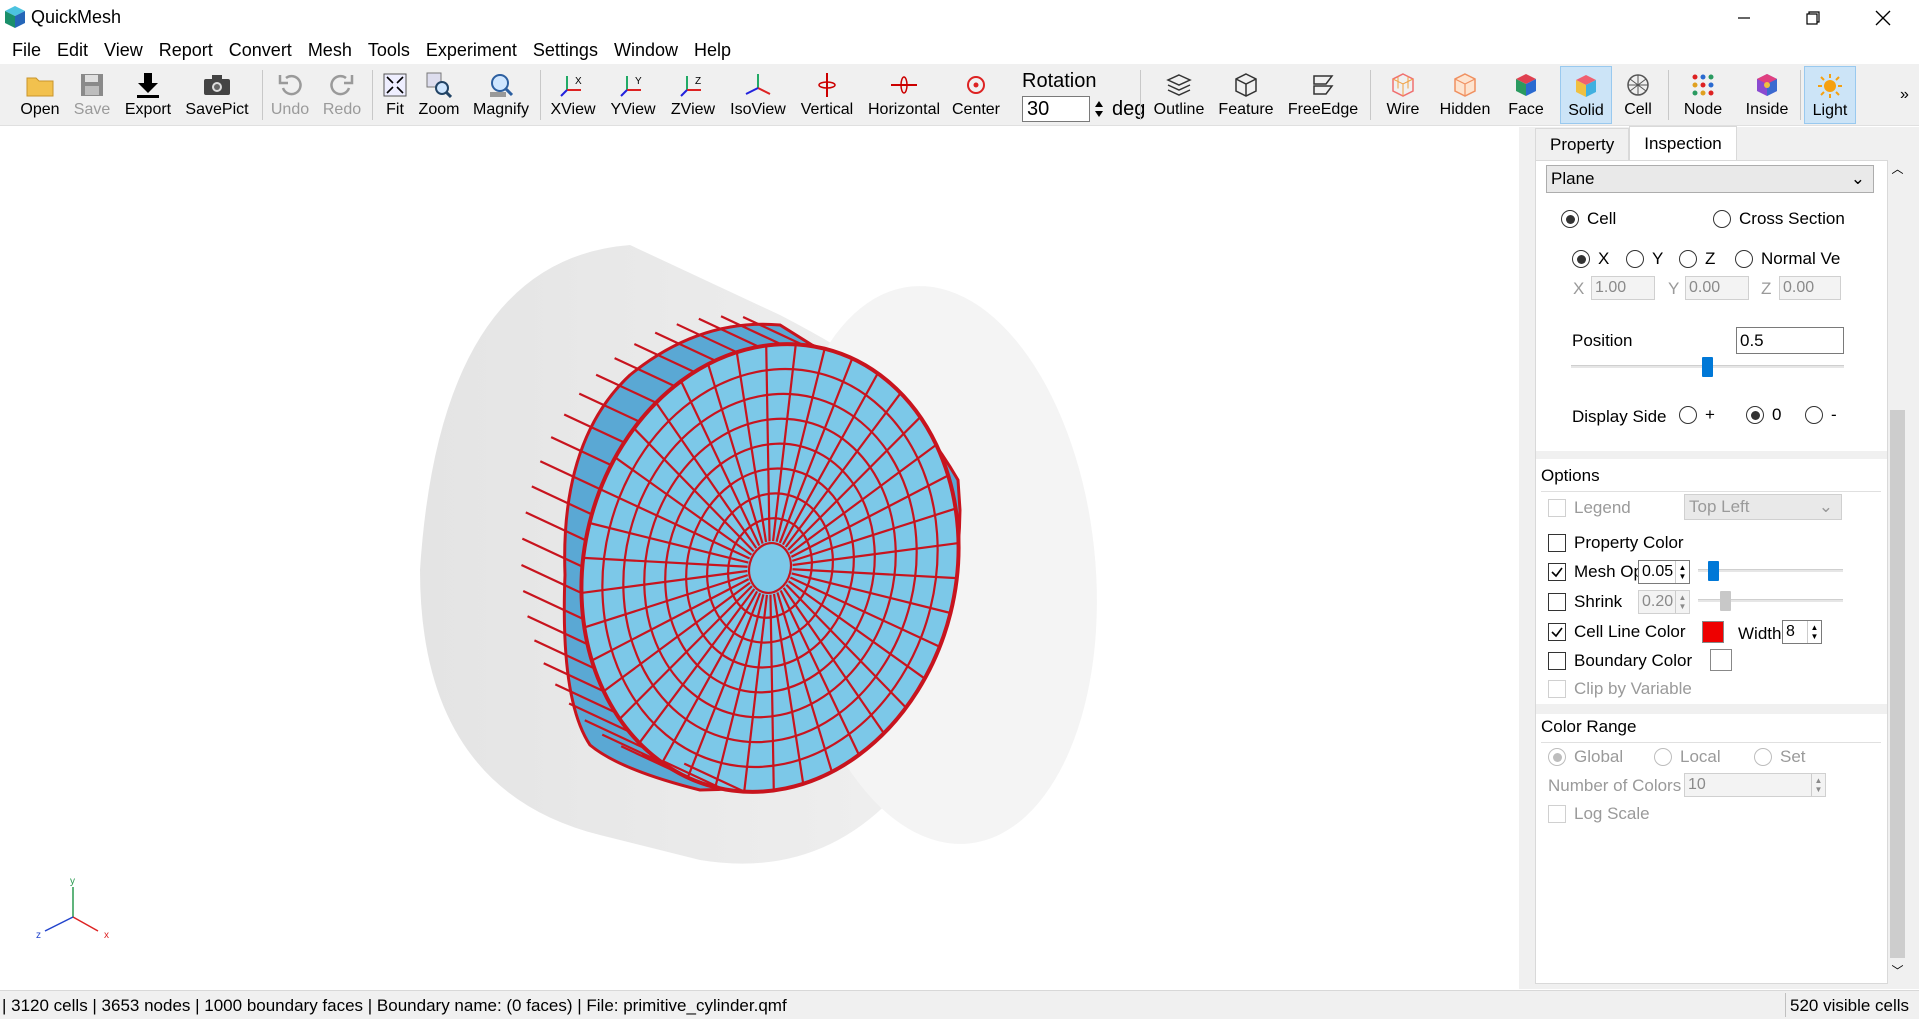 The width and height of the screenshot is (1919, 1019). I want to click on vertical-button: Vertical, so click(827, 95).